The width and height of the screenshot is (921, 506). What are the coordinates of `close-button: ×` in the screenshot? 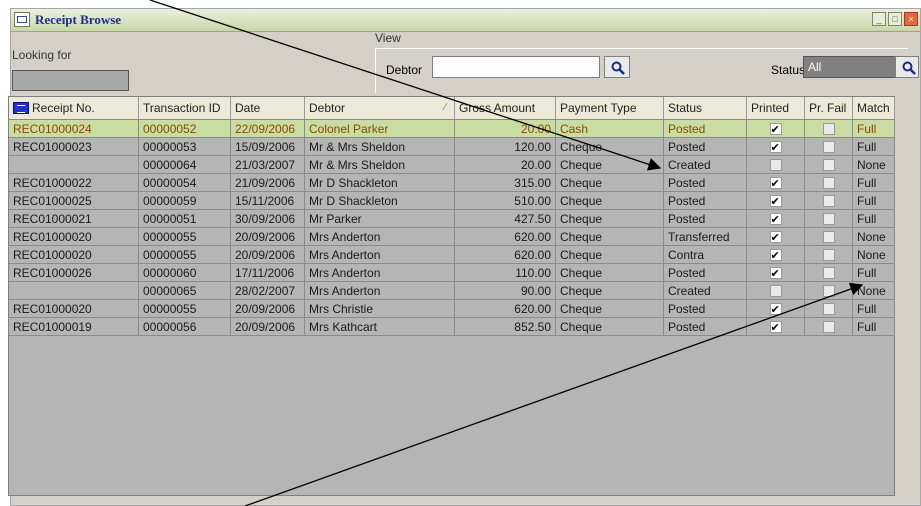 It's located at (911, 19).